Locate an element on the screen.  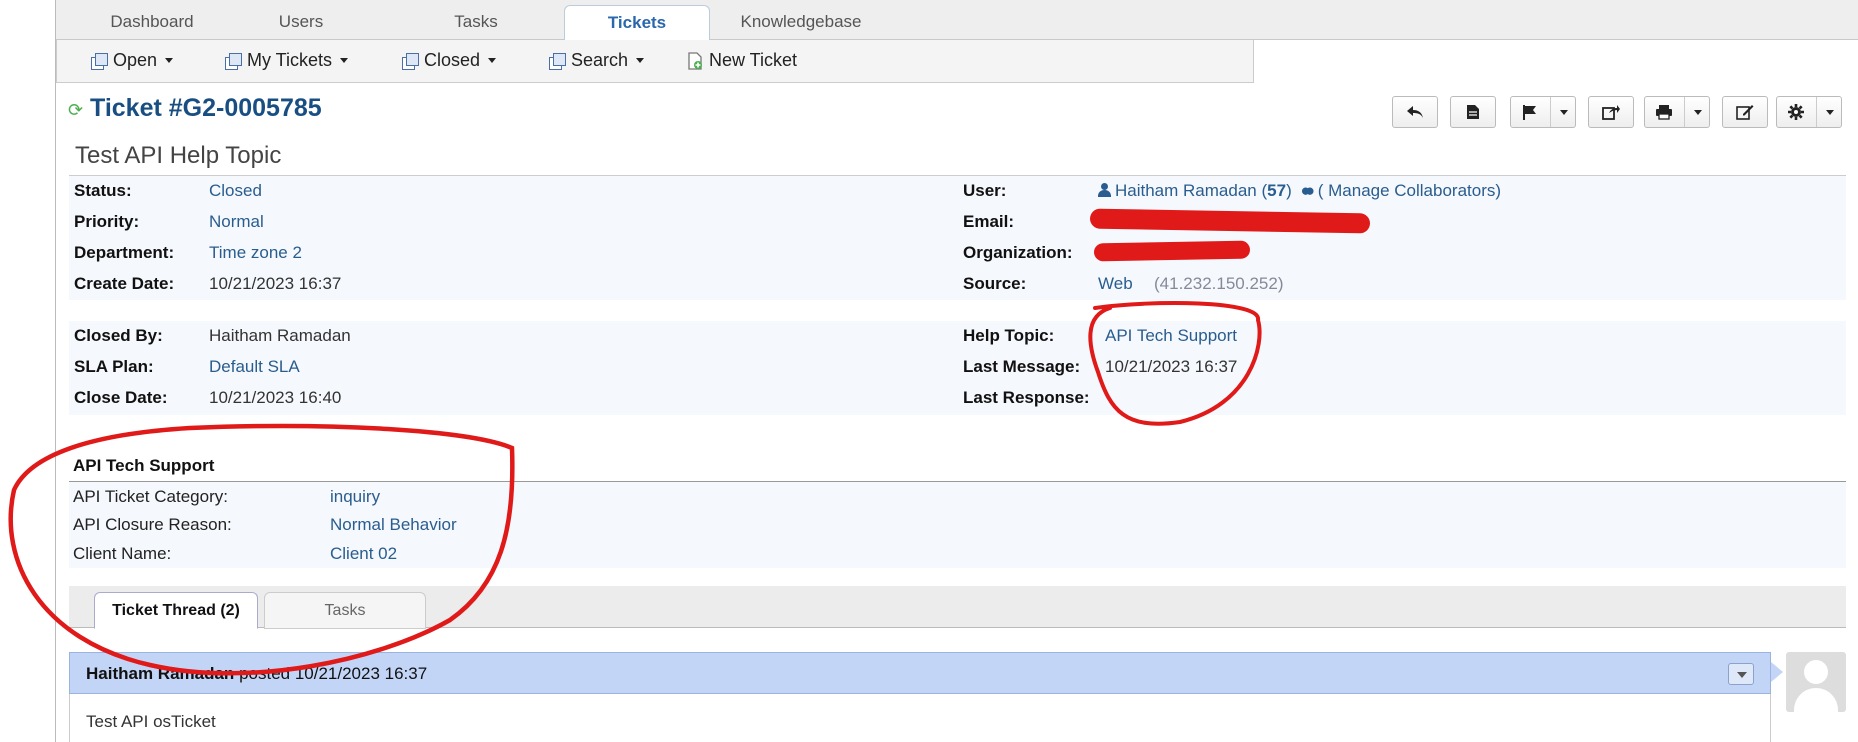
last-message-label: Last Message: is located at coordinates (1022, 366).